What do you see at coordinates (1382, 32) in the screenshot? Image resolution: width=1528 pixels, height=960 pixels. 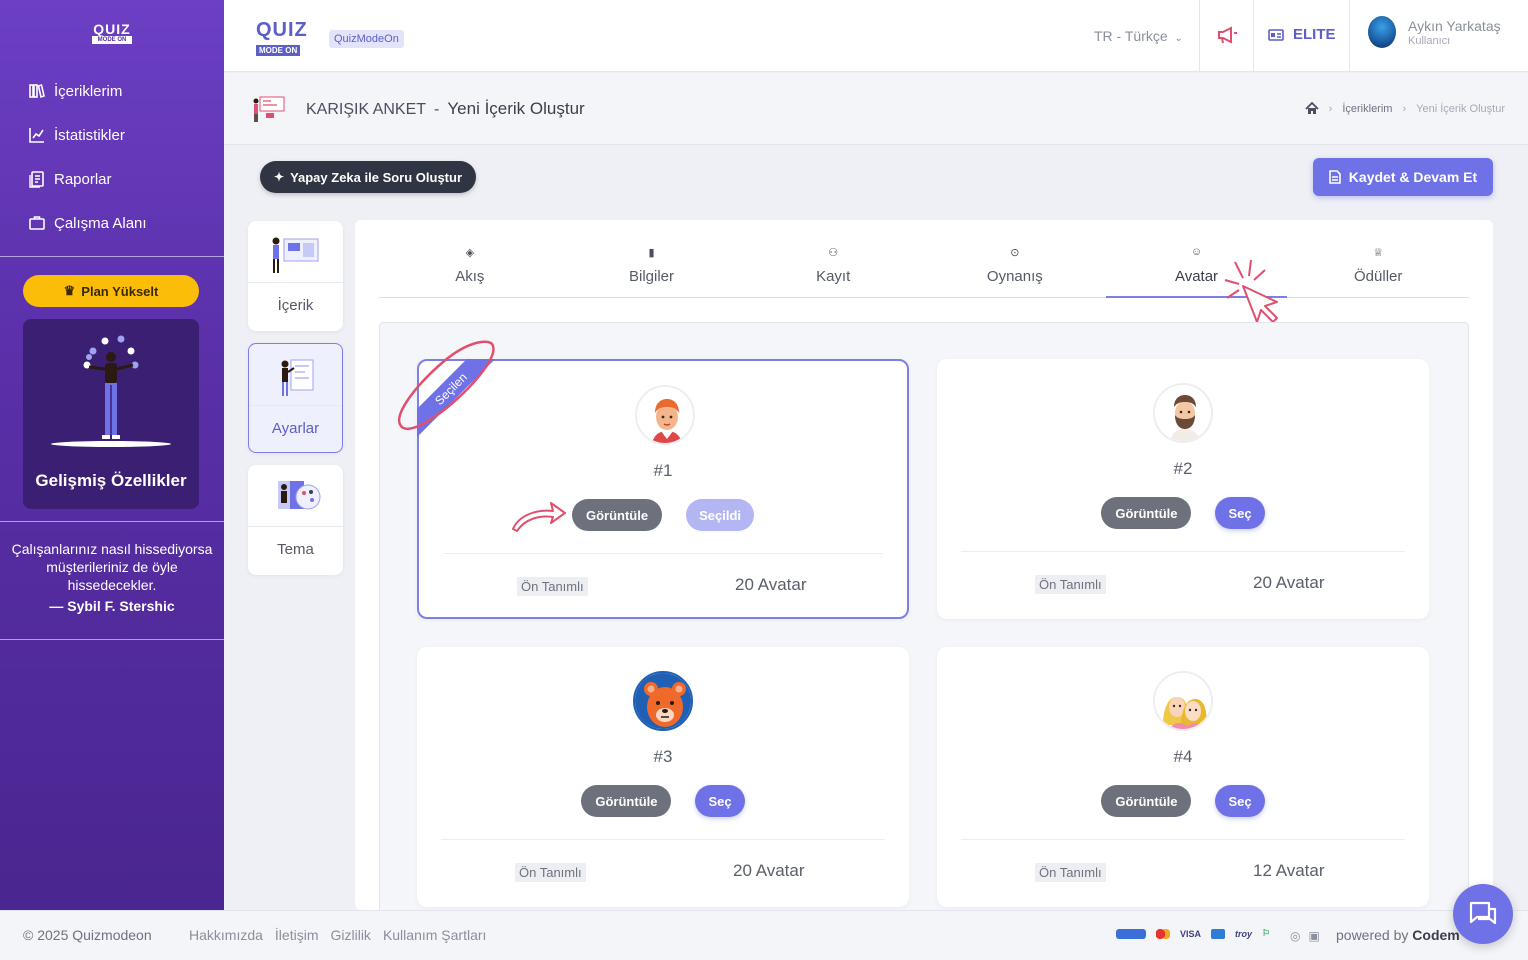 I see `avatar` at bounding box center [1382, 32].